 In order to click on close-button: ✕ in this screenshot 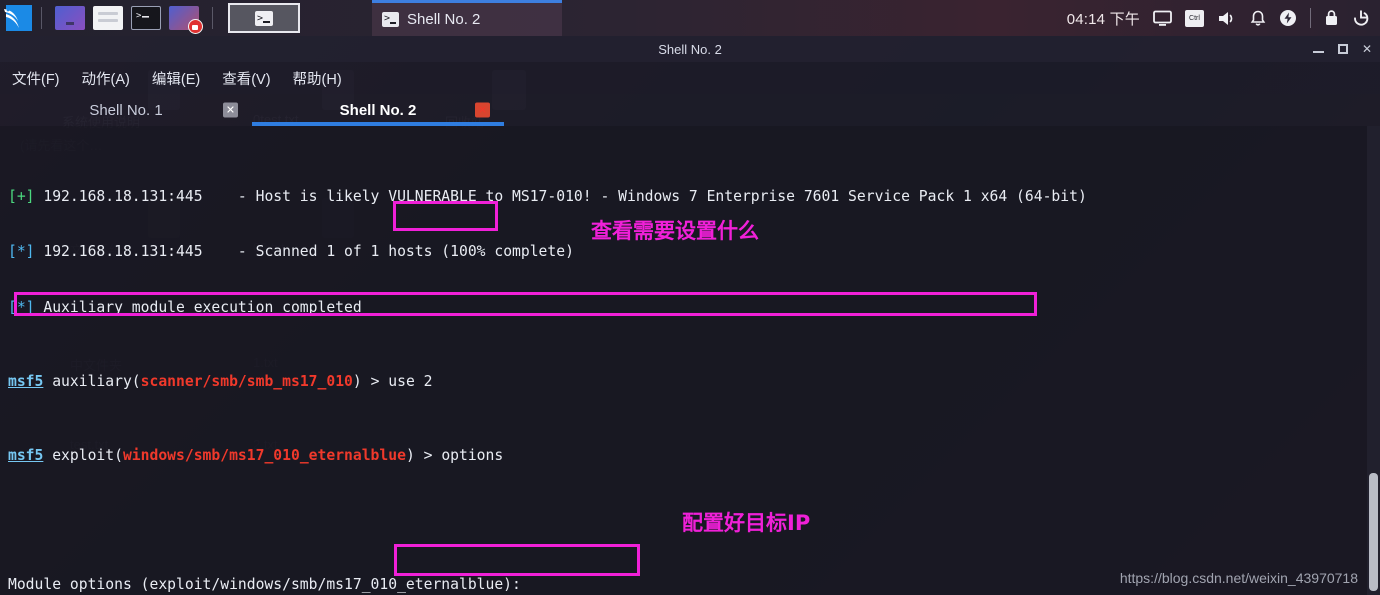, I will do `click(1367, 49)`.